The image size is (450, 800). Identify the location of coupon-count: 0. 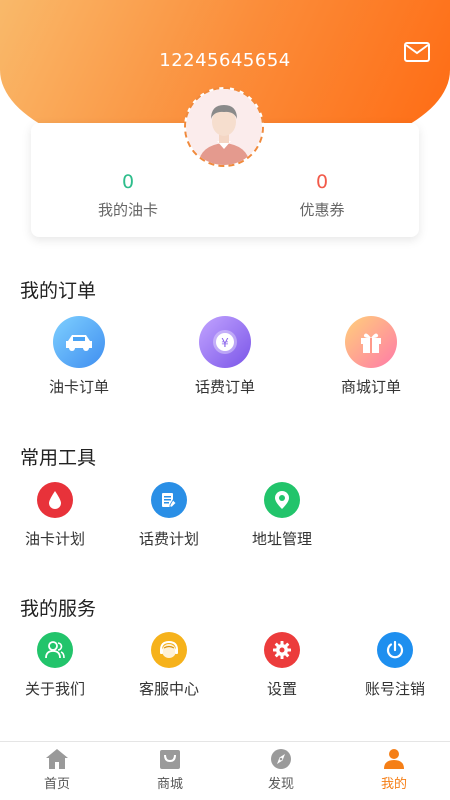
(322, 182).